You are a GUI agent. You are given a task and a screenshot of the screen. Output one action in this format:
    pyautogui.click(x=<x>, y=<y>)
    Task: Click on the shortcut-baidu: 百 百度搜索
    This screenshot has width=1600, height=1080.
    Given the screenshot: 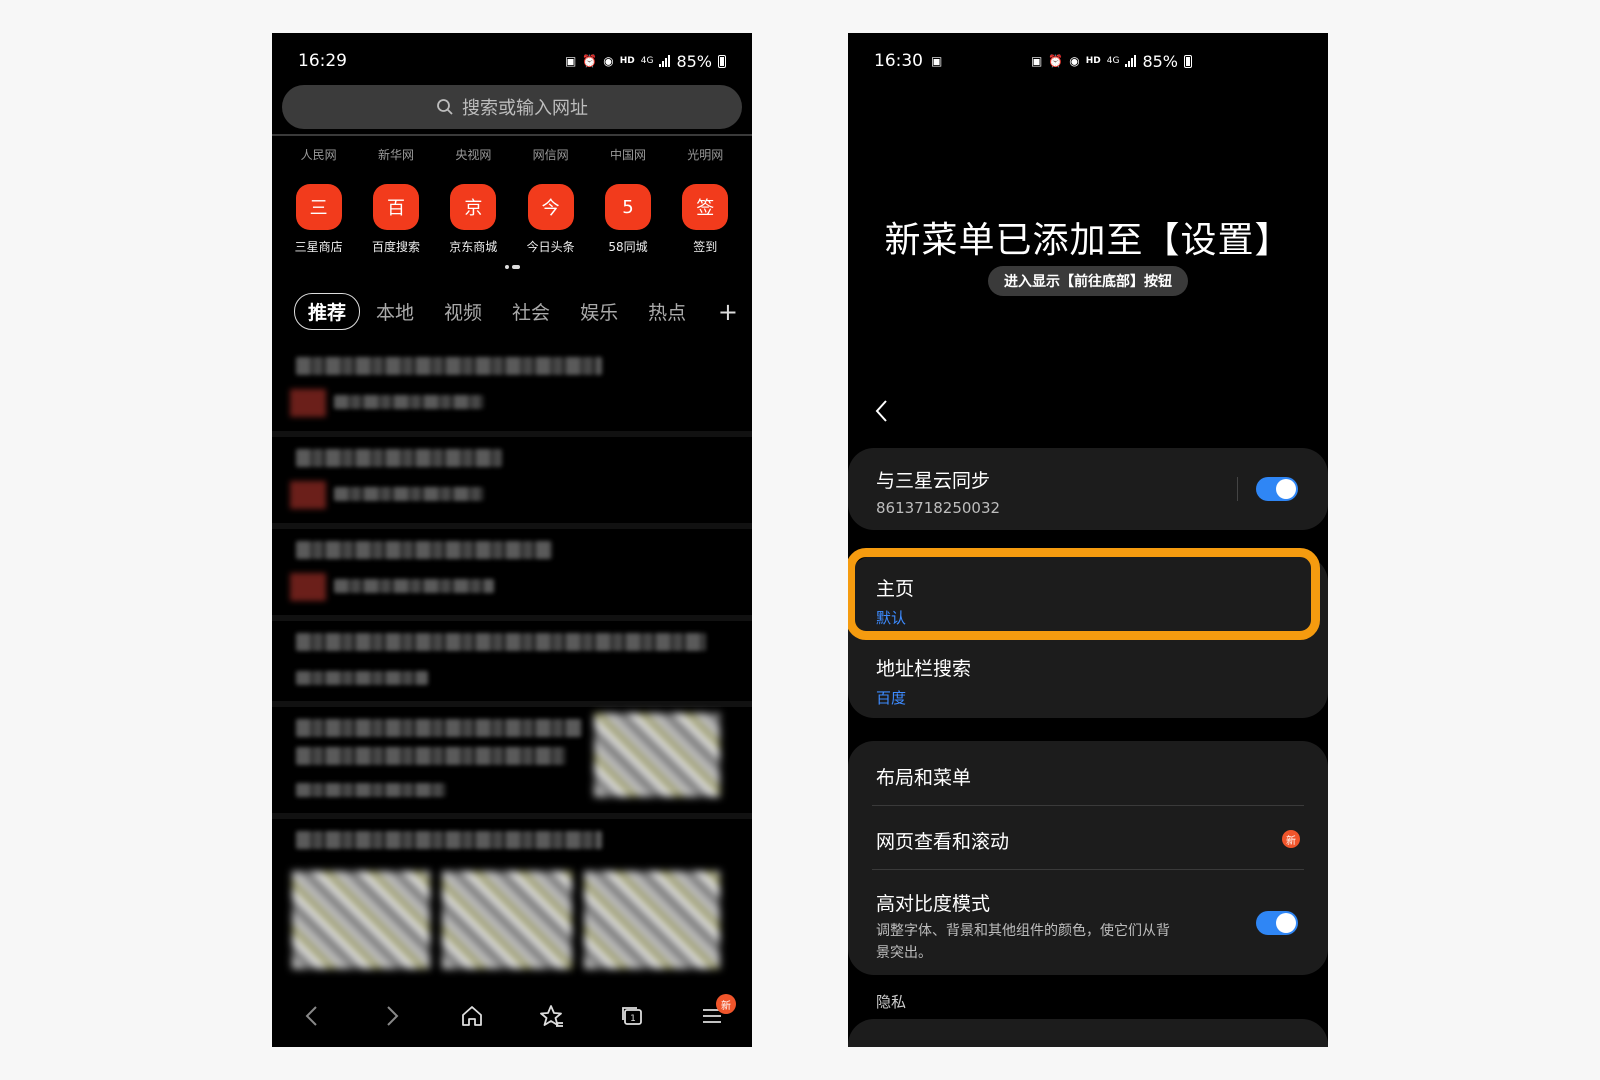 What is the action you would take?
    pyautogui.click(x=396, y=219)
    